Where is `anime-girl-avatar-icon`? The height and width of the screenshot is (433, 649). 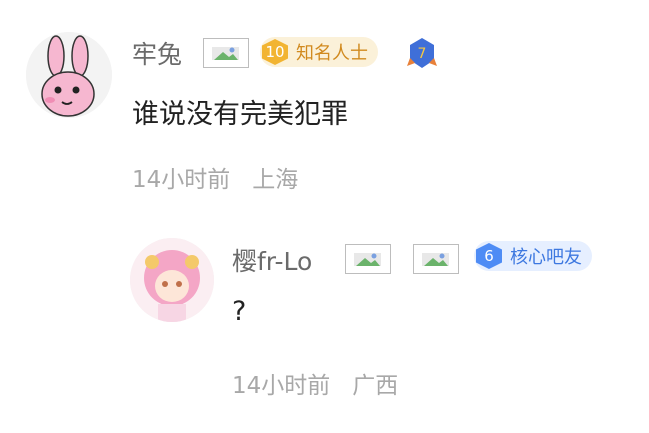 anime-girl-avatar-icon is located at coordinates (172, 280).